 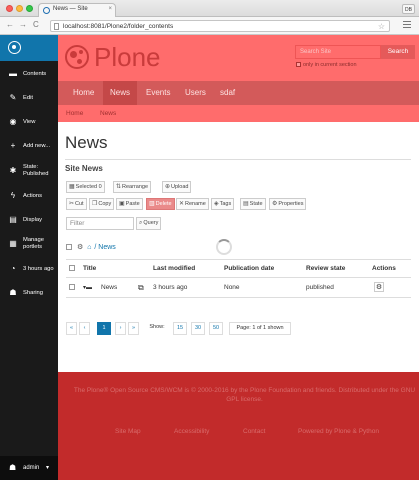 I want to click on only-current-section-option: only in current section, so click(x=326, y=65).